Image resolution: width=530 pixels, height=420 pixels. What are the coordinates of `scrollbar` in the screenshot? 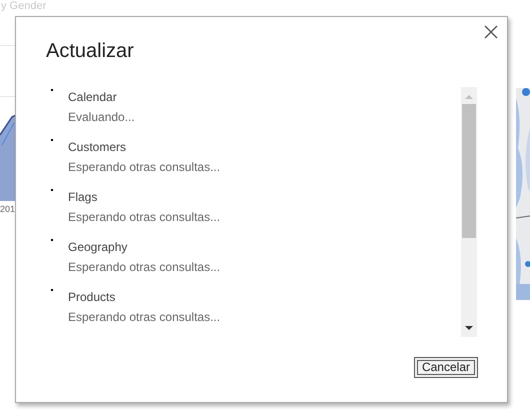 It's located at (469, 212).